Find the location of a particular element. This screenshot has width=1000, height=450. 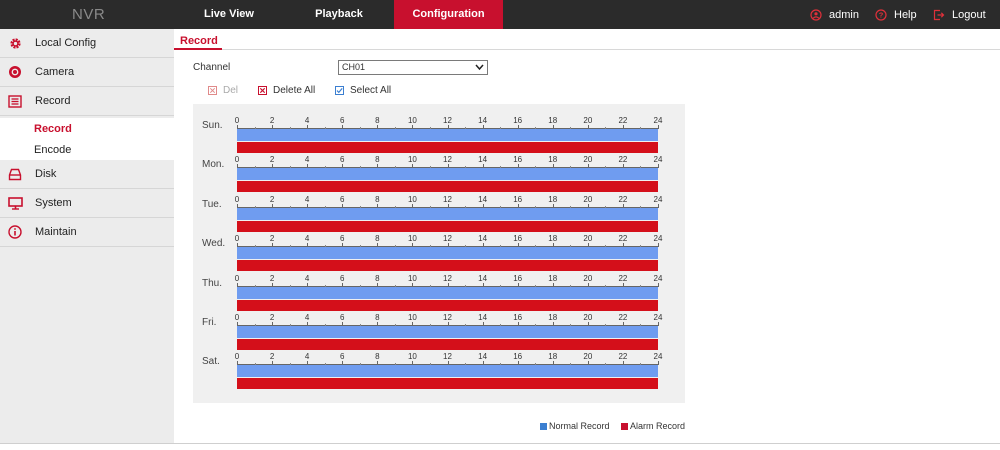

checkbox-icon is located at coordinates (339, 90).